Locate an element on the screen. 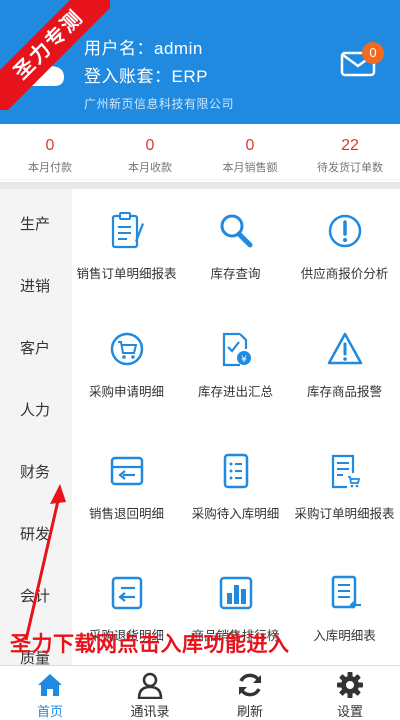 Image resolution: width=400 pixels, height=720 pixels. grid-item-stock-query: 库存查询 is located at coordinates (235, 246).